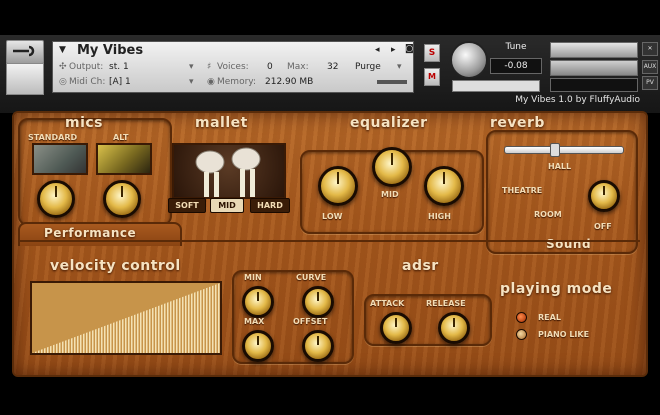 Image resolution: width=660 pixels, height=415 pixels. Describe the element at coordinates (124, 159) in the screenshot. I see `mic-alt-image` at that location.